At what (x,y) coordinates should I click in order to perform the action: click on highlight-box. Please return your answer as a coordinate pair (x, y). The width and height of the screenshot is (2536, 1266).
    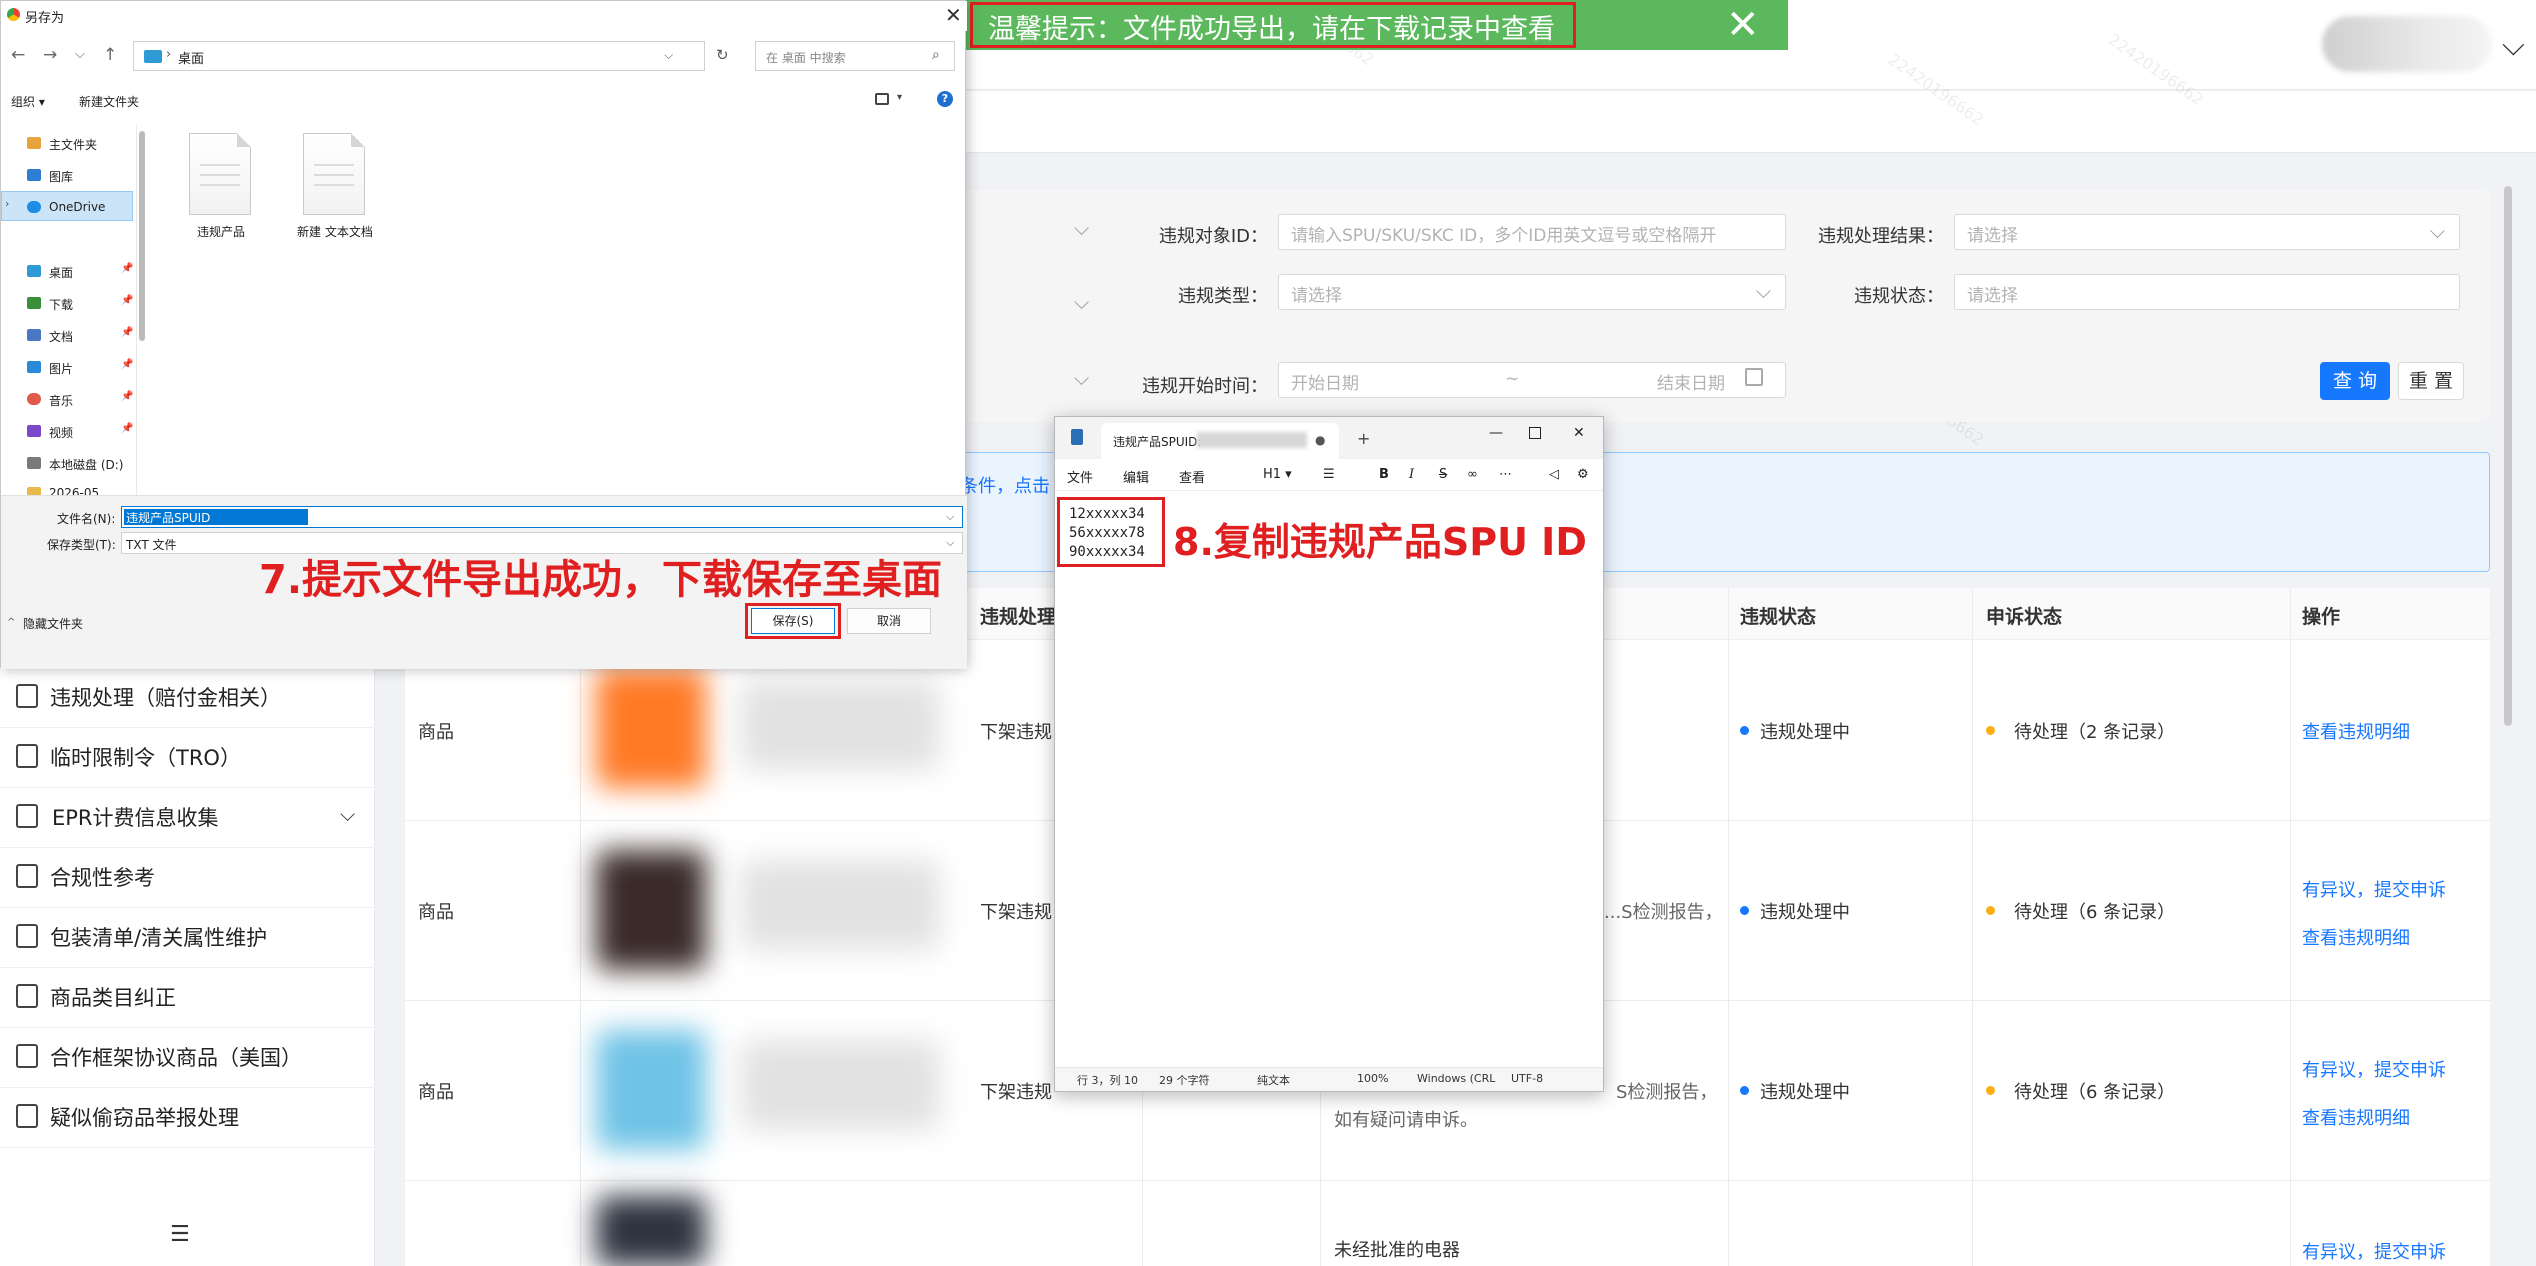
    Looking at the image, I should click on (793, 621).